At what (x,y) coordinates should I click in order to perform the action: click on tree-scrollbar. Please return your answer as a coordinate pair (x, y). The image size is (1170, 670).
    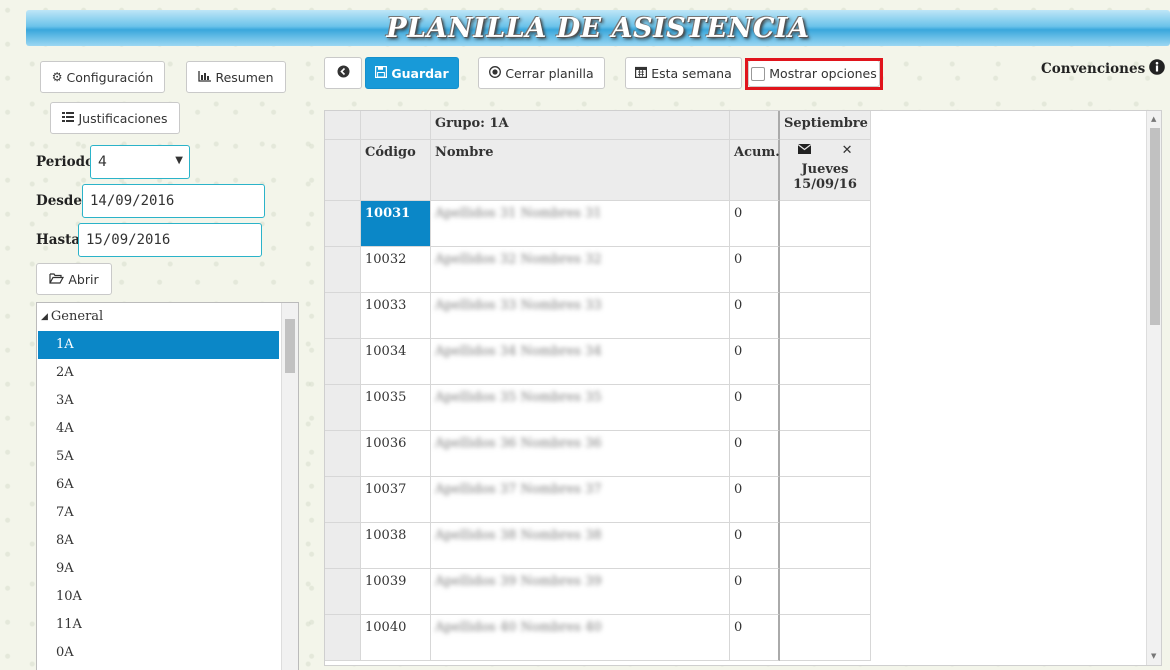
    Looking at the image, I should click on (289, 486).